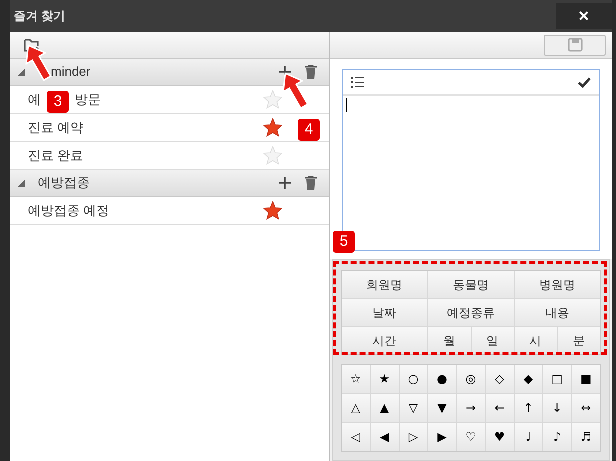 This screenshot has height=461, width=616. I want to click on tag-button: 시, so click(535, 340).